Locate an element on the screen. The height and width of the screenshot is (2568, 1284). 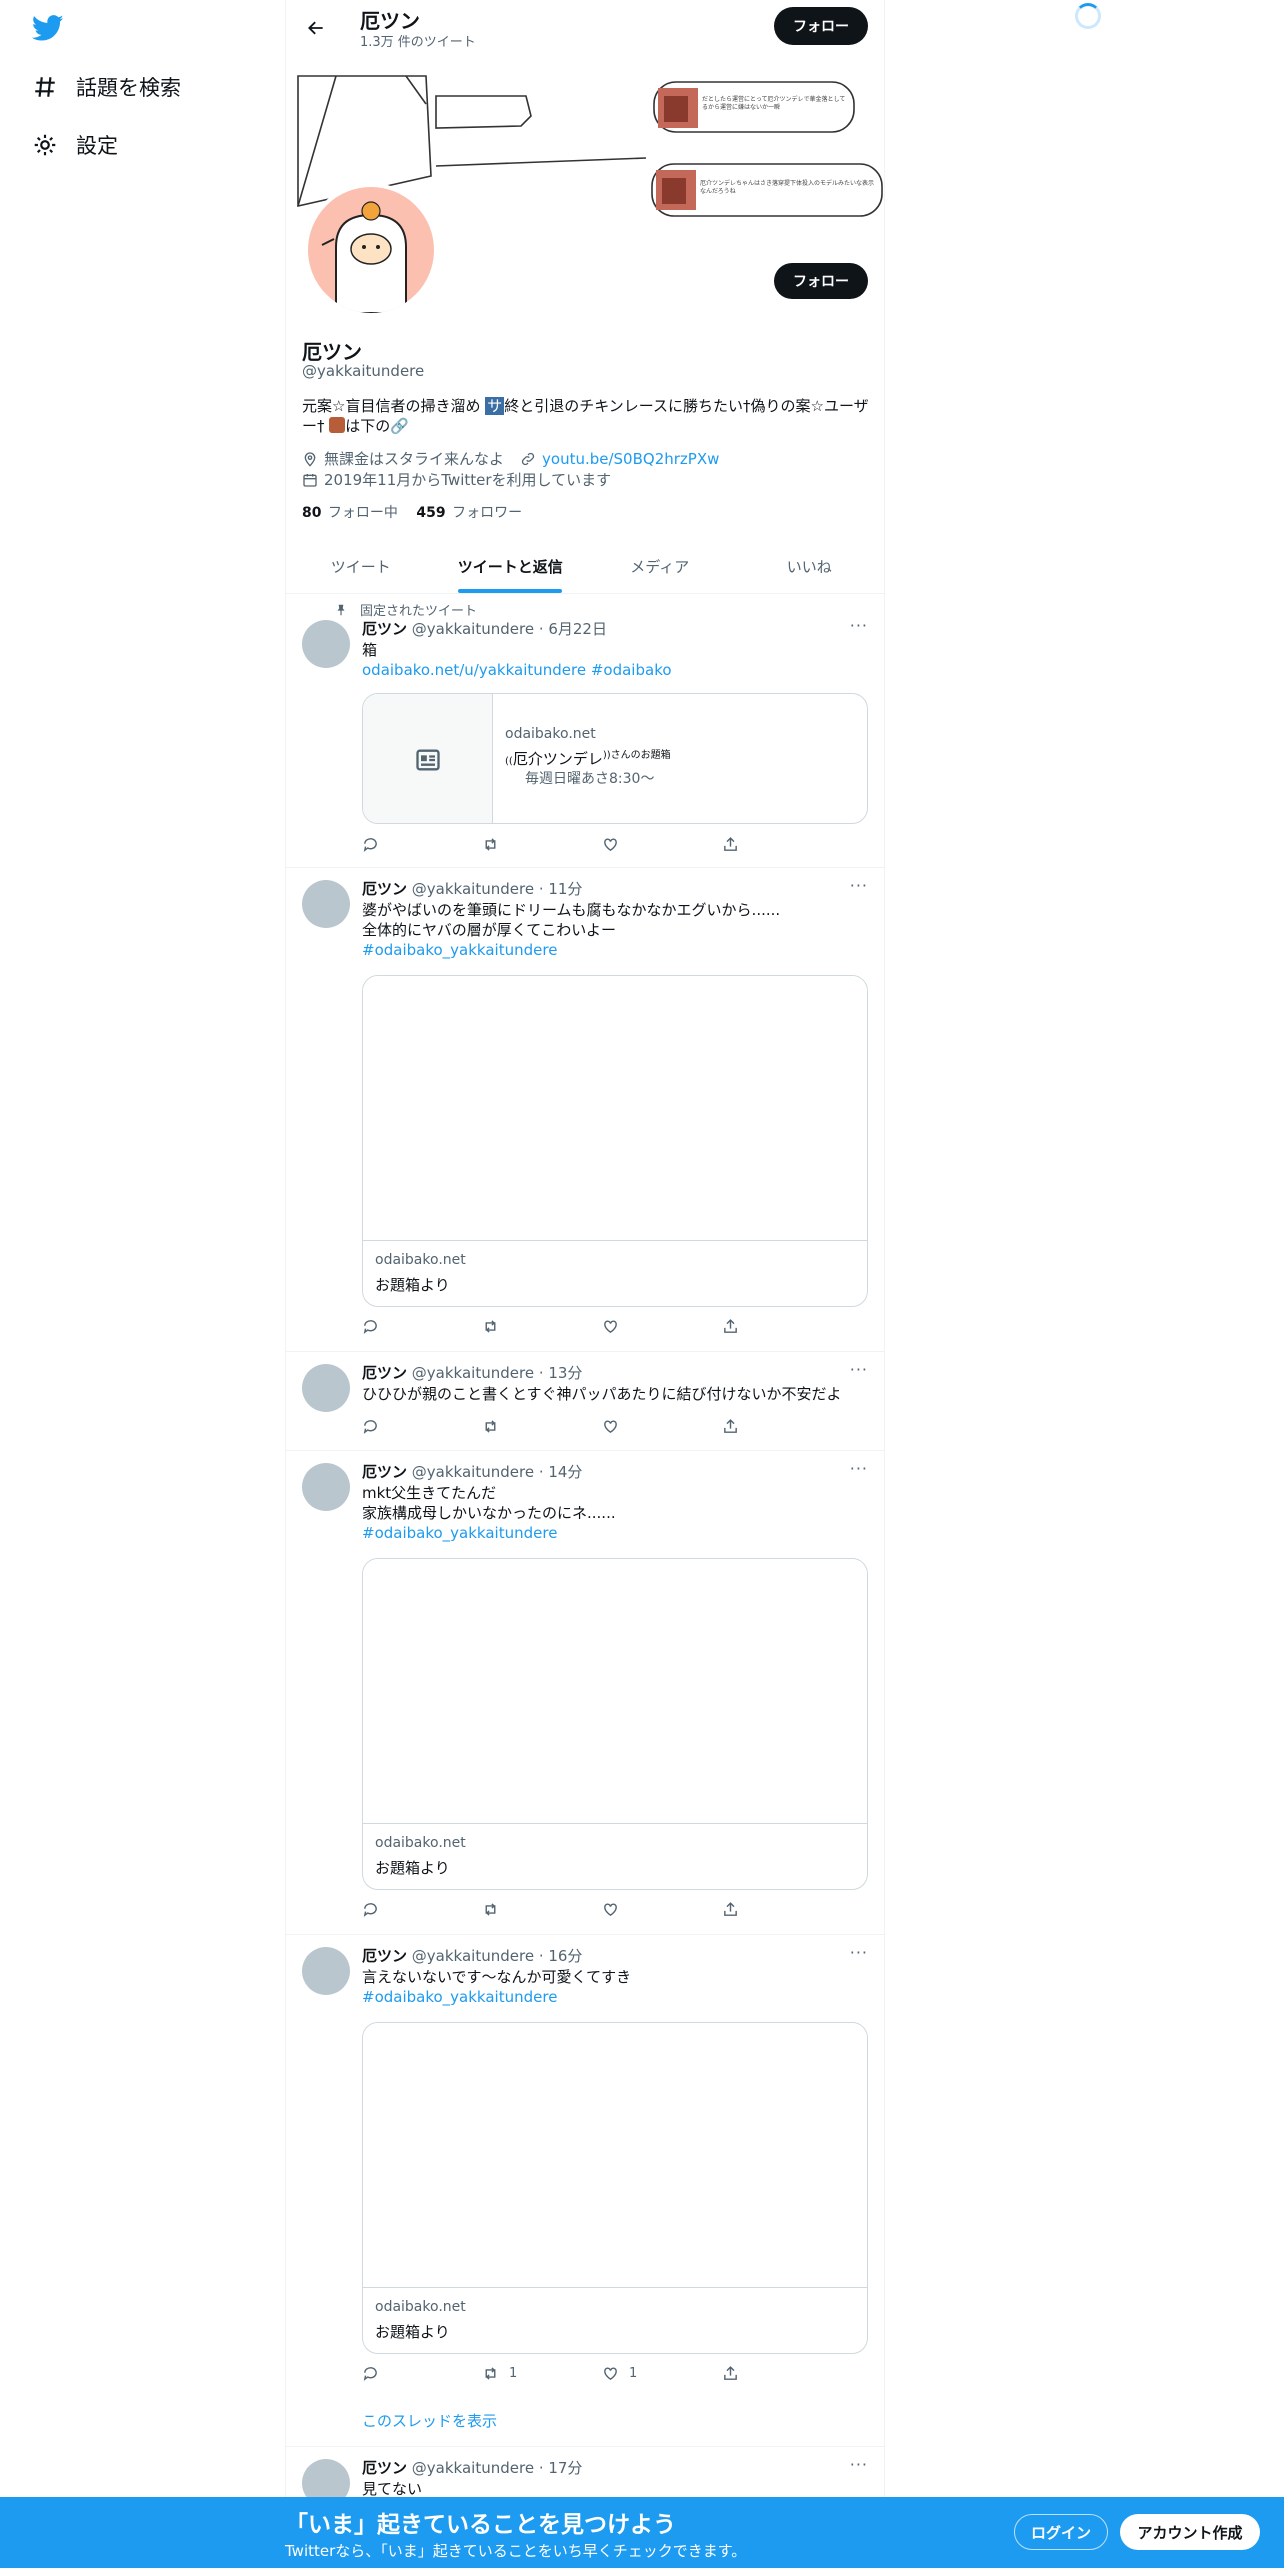
tweet-link-text: odaibako.net/u/yakkaitundere #odaibako is located at coordinates (517, 670).